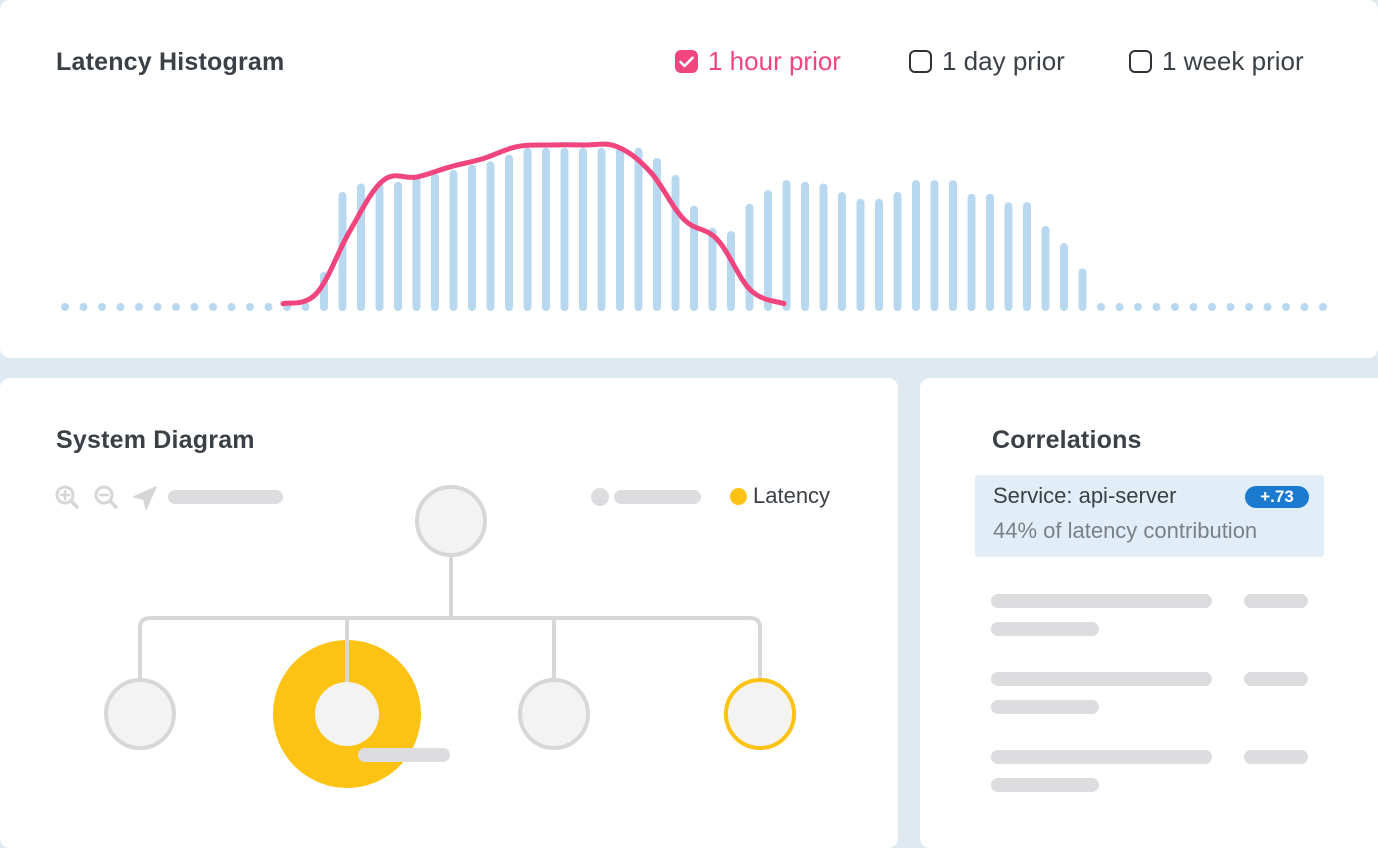 Image resolution: width=1378 pixels, height=848 pixels. Describe the element at coordinates (450, 649) in the screenshot. I see `connector-line` at that location.